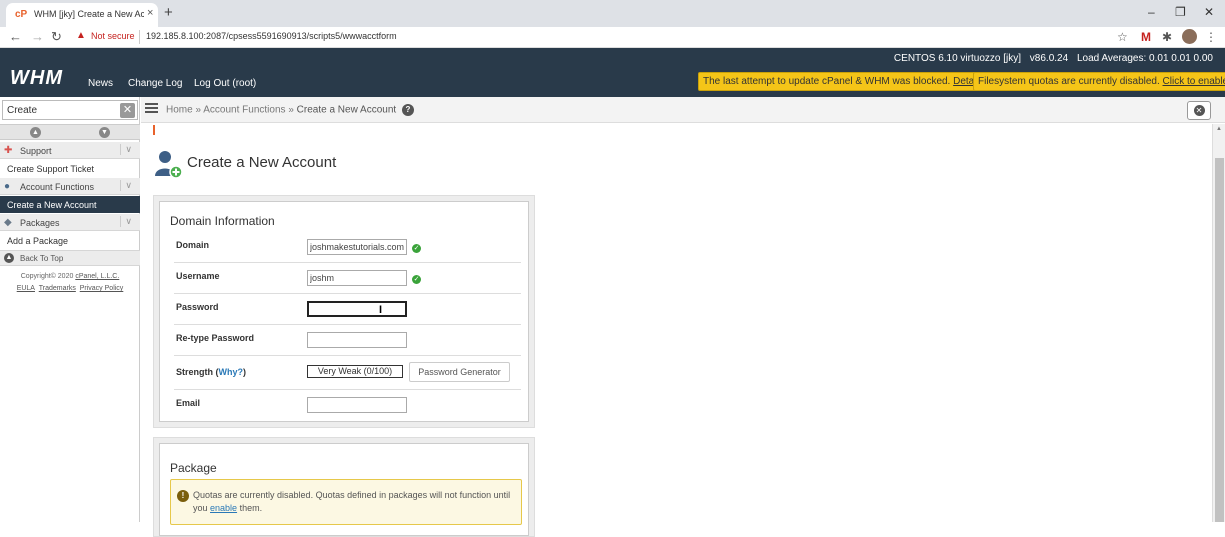 This screenshot has height=537, width=1225. What do you see at coordinates (223, 508) in the screenshot?
I see `enable-quotas-link: enable` at bounding box center [223, 508].